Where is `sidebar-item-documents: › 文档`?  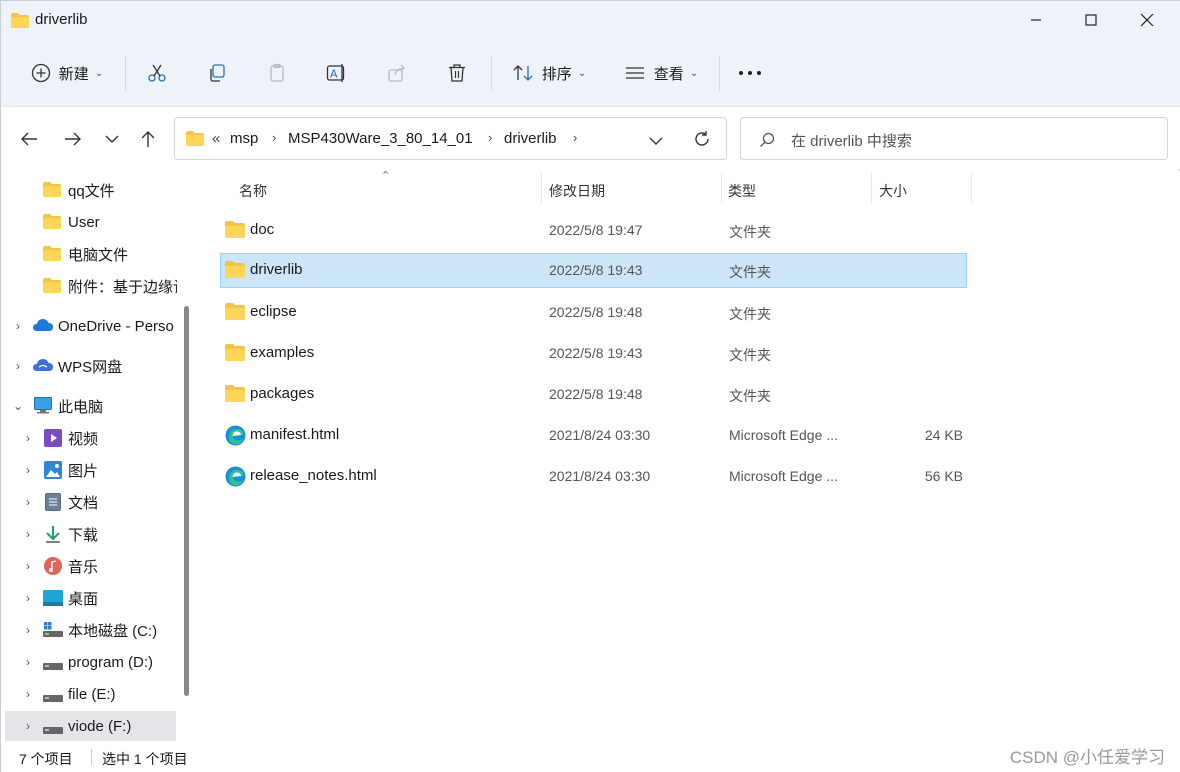
sidebar-item-documents: › 文档 is located at coordinates (89, 502).